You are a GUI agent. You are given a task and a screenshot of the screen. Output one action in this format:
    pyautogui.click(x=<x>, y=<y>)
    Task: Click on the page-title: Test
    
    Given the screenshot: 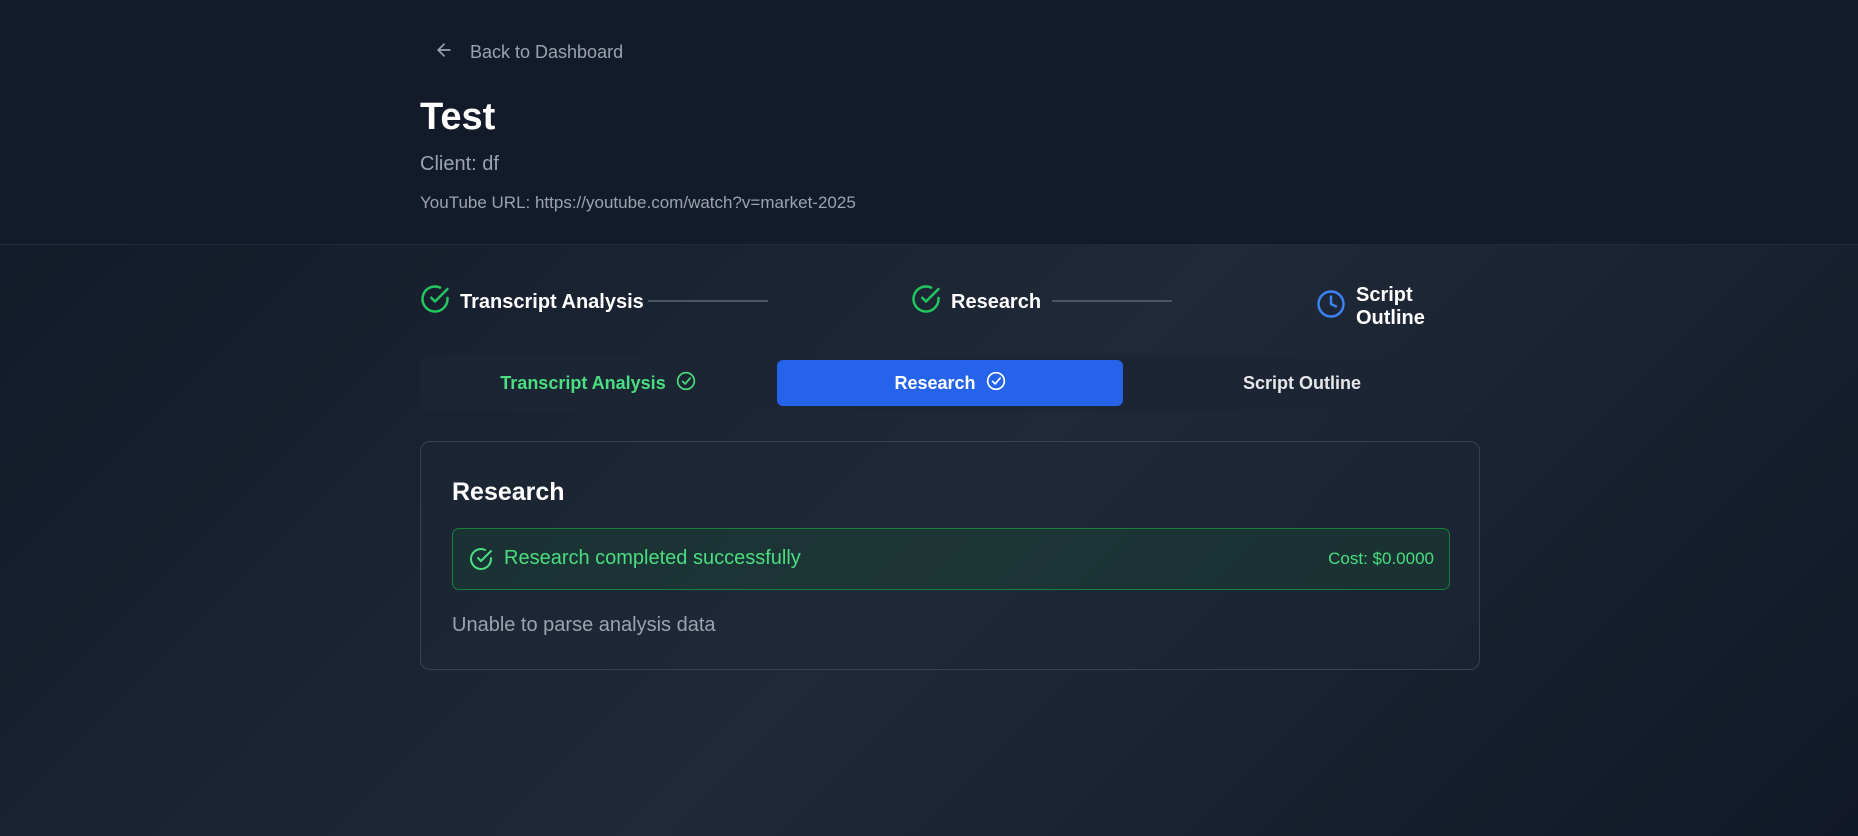 What is the action you would take?
    pyautogui.click(x=458, y=117)
    